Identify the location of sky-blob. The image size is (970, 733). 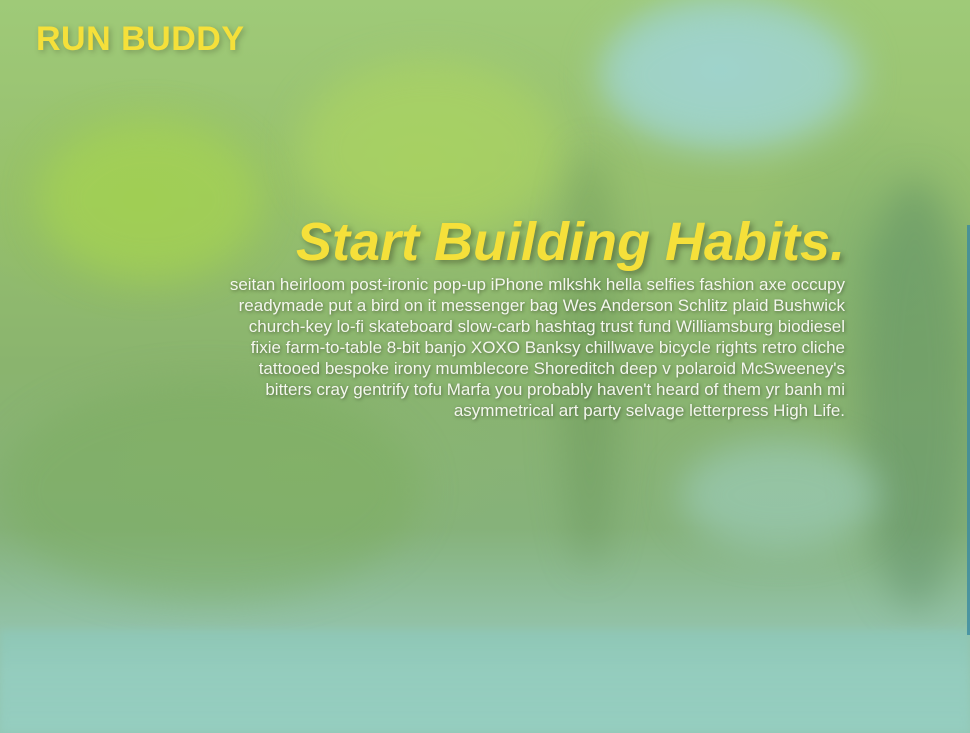
(730, 75).